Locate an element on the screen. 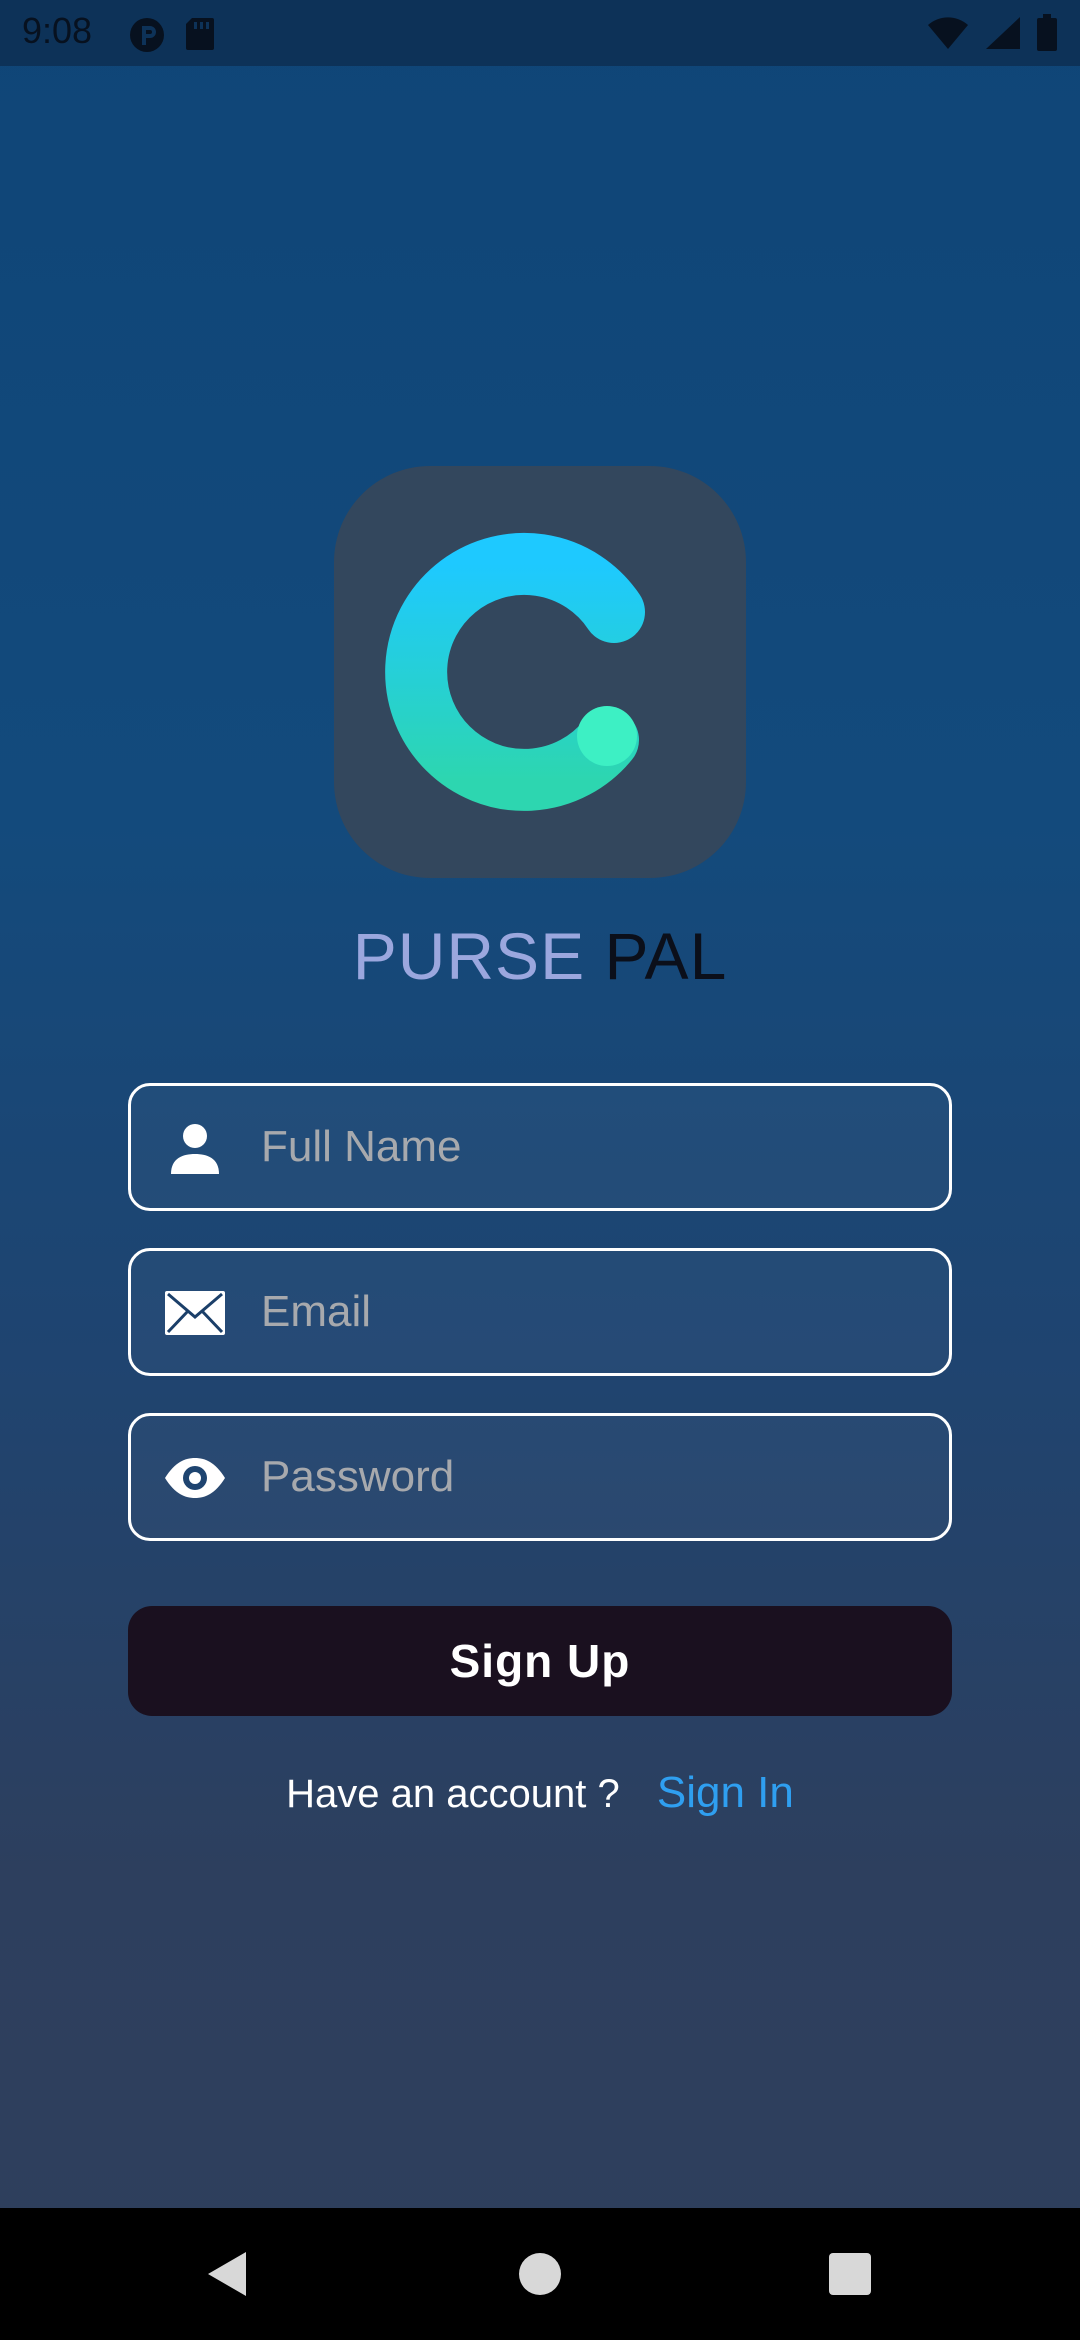 The width and height of the screenshot is (1080, 2340). have-account-text: Have an account ? is located at coordinates (453, 1794).